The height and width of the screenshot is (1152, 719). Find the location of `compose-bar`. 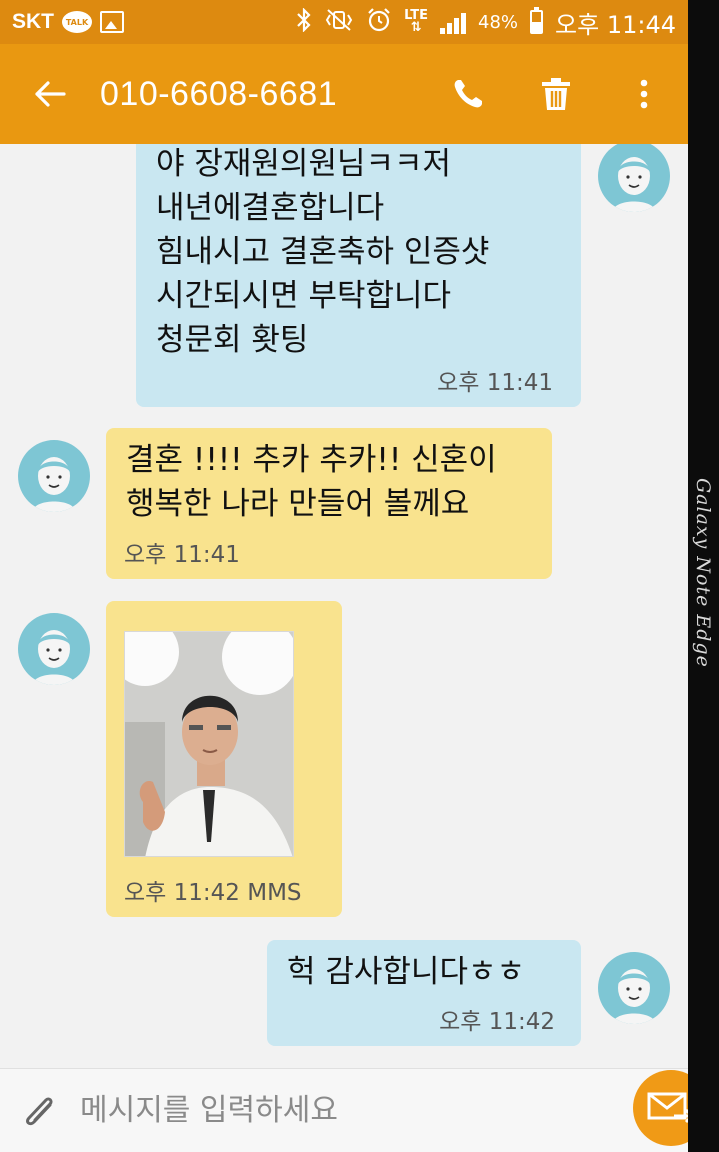

compose-bar is located at coordinates (344, 1110).